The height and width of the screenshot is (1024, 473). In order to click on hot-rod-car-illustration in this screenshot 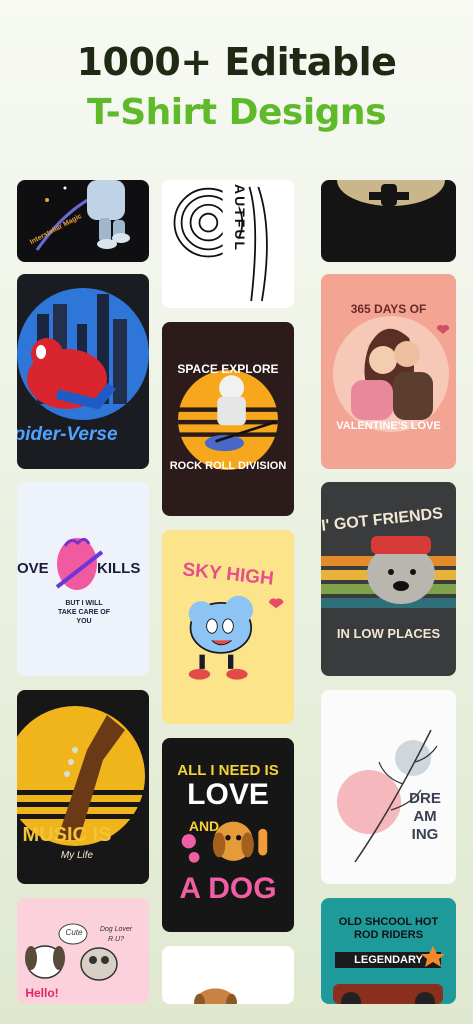, I will do `click(389, 975)`.